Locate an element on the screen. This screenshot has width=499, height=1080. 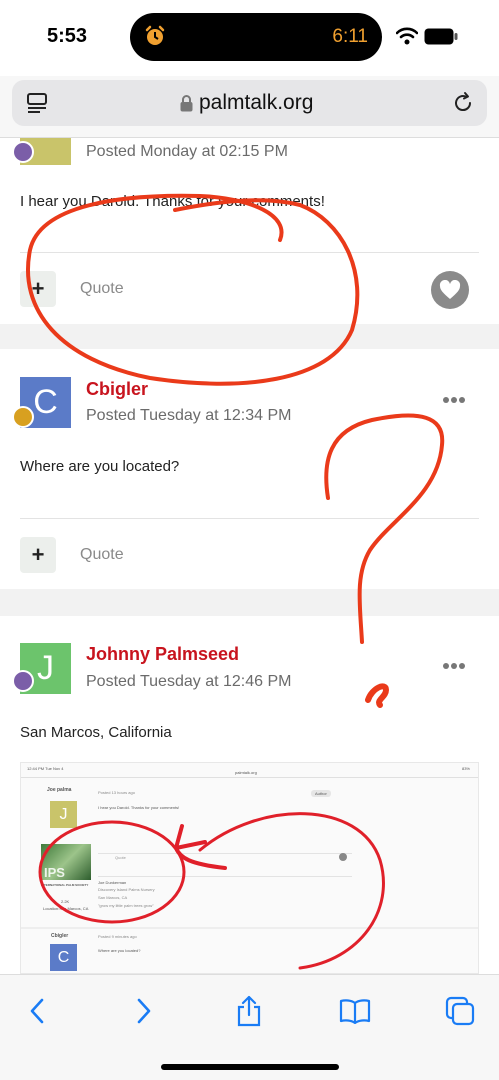
embed-sig-name: Joe Dunkerman is located at coordinates (112, 882).